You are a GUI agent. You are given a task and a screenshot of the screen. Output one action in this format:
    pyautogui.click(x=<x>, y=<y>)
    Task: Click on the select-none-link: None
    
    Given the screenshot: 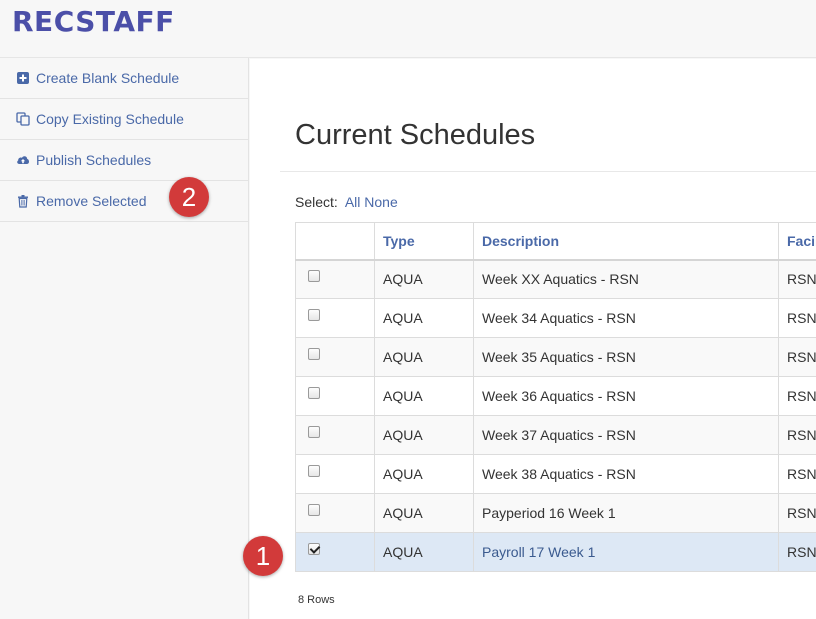 What is the action you would take?
    pyautogui.click(x=380, y=202)
    